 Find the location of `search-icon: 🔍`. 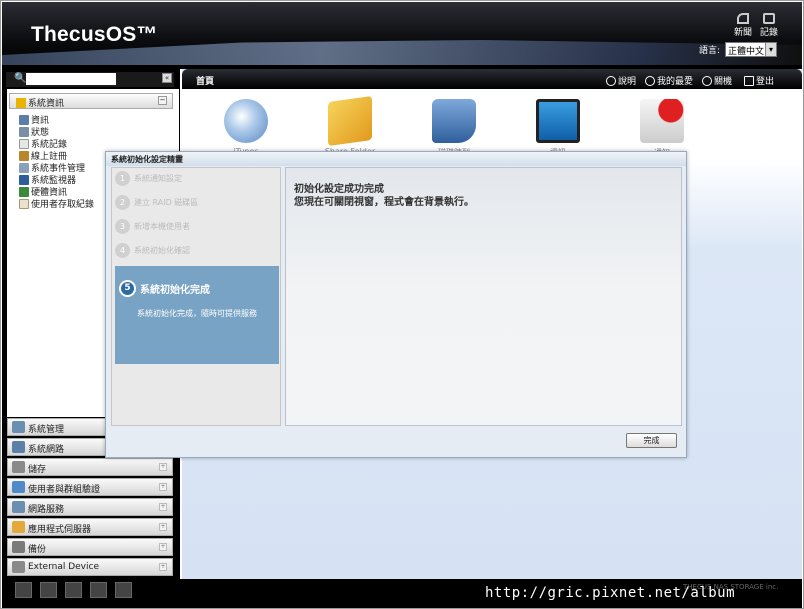

search-icon: 🔍 is located at coordinates (20, 78).